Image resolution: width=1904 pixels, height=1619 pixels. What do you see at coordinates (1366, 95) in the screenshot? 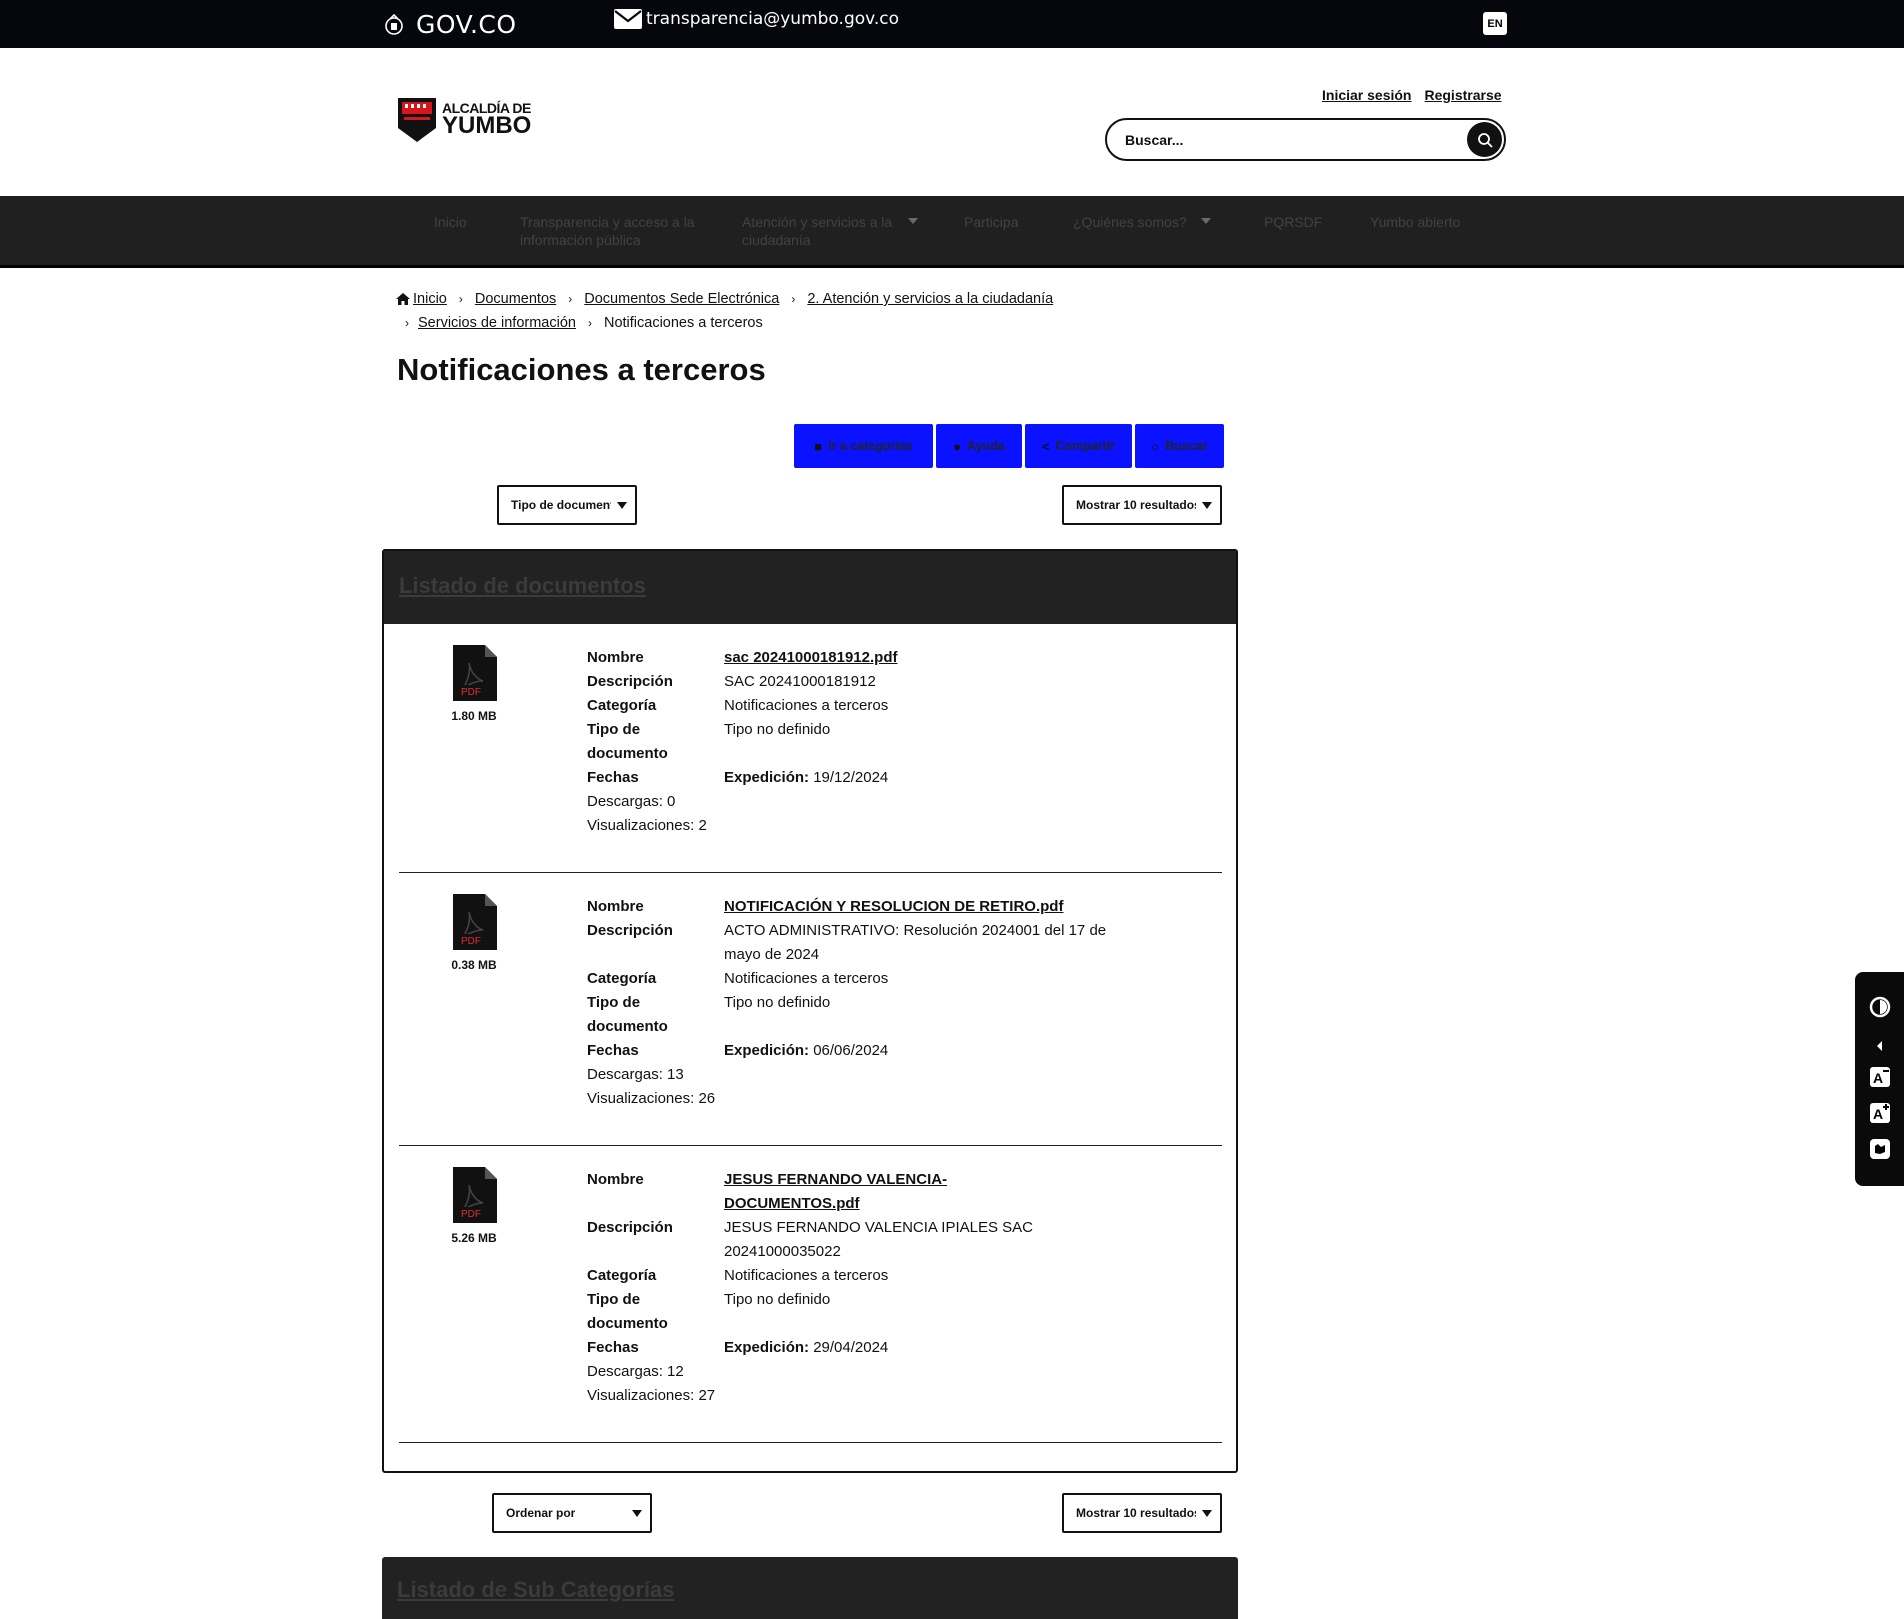
I see `login-link: Iniciar sesión` at bounding box center [1366, 95].